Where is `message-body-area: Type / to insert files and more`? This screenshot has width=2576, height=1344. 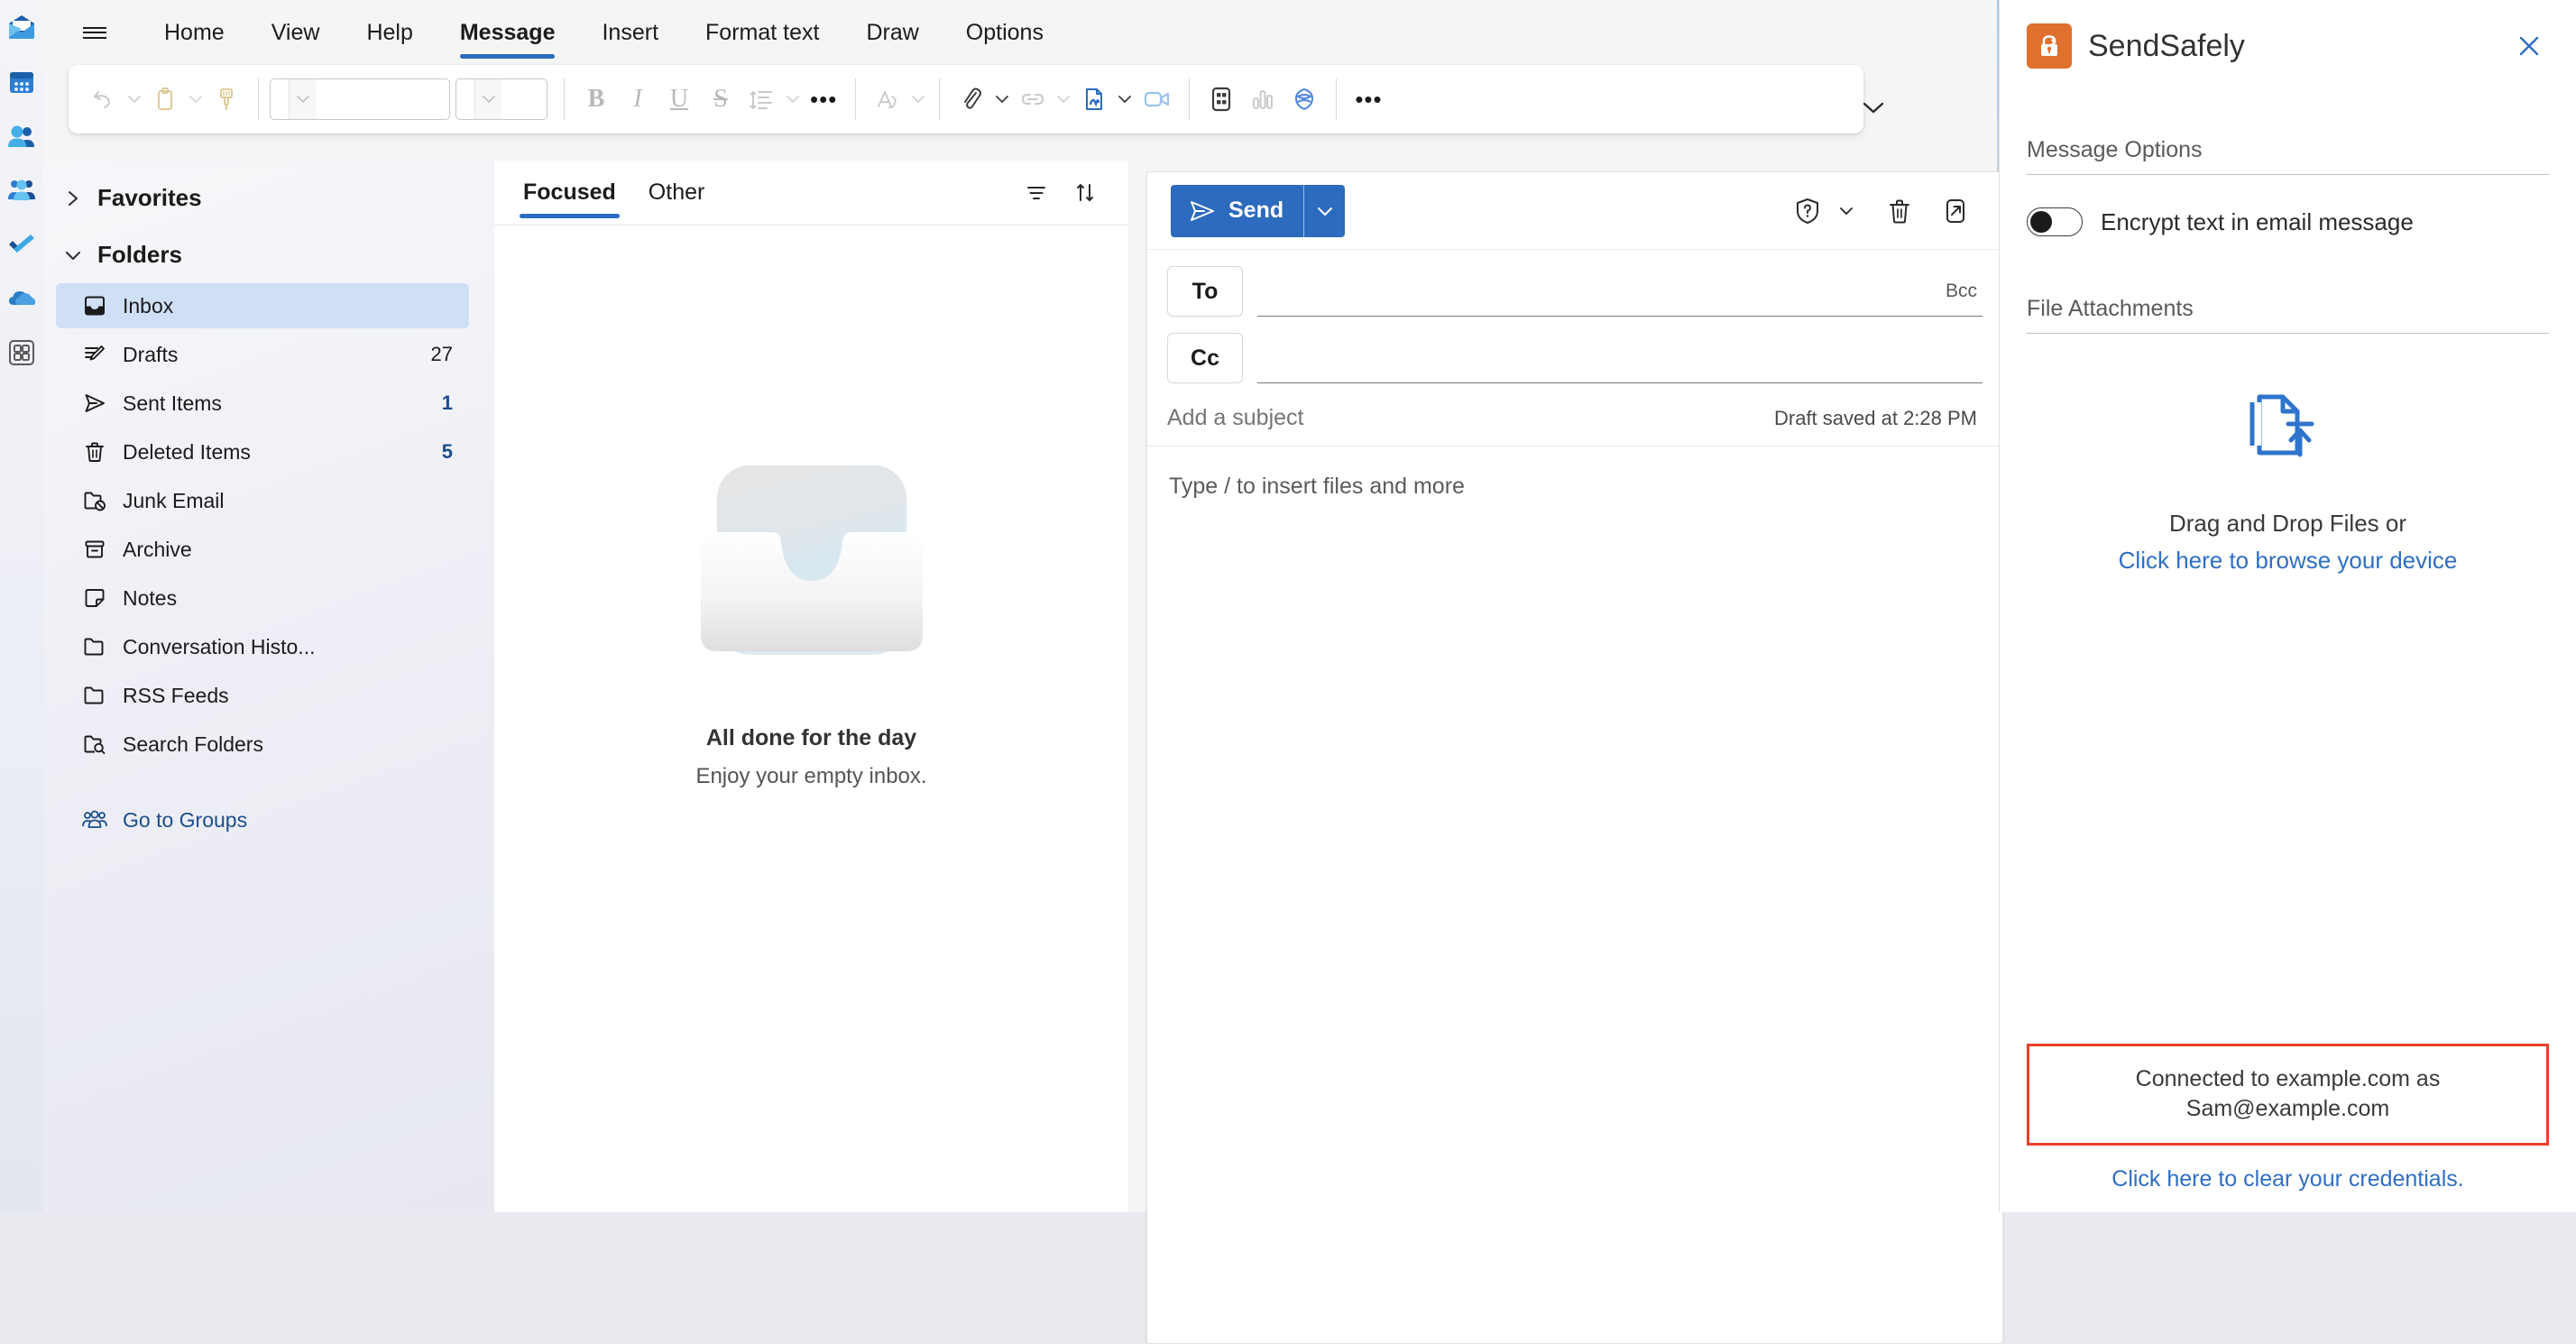 message-body-area: Type / to insert files and more is located at coordinates (1575, 486).